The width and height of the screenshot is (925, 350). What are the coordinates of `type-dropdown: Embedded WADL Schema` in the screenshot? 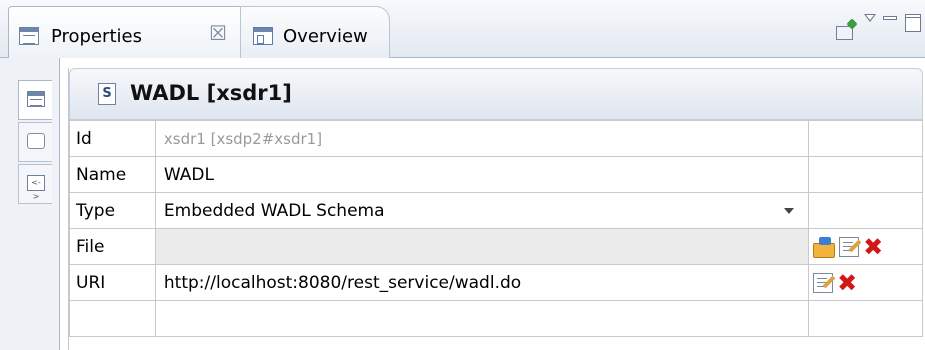 It's located at (482, 210).